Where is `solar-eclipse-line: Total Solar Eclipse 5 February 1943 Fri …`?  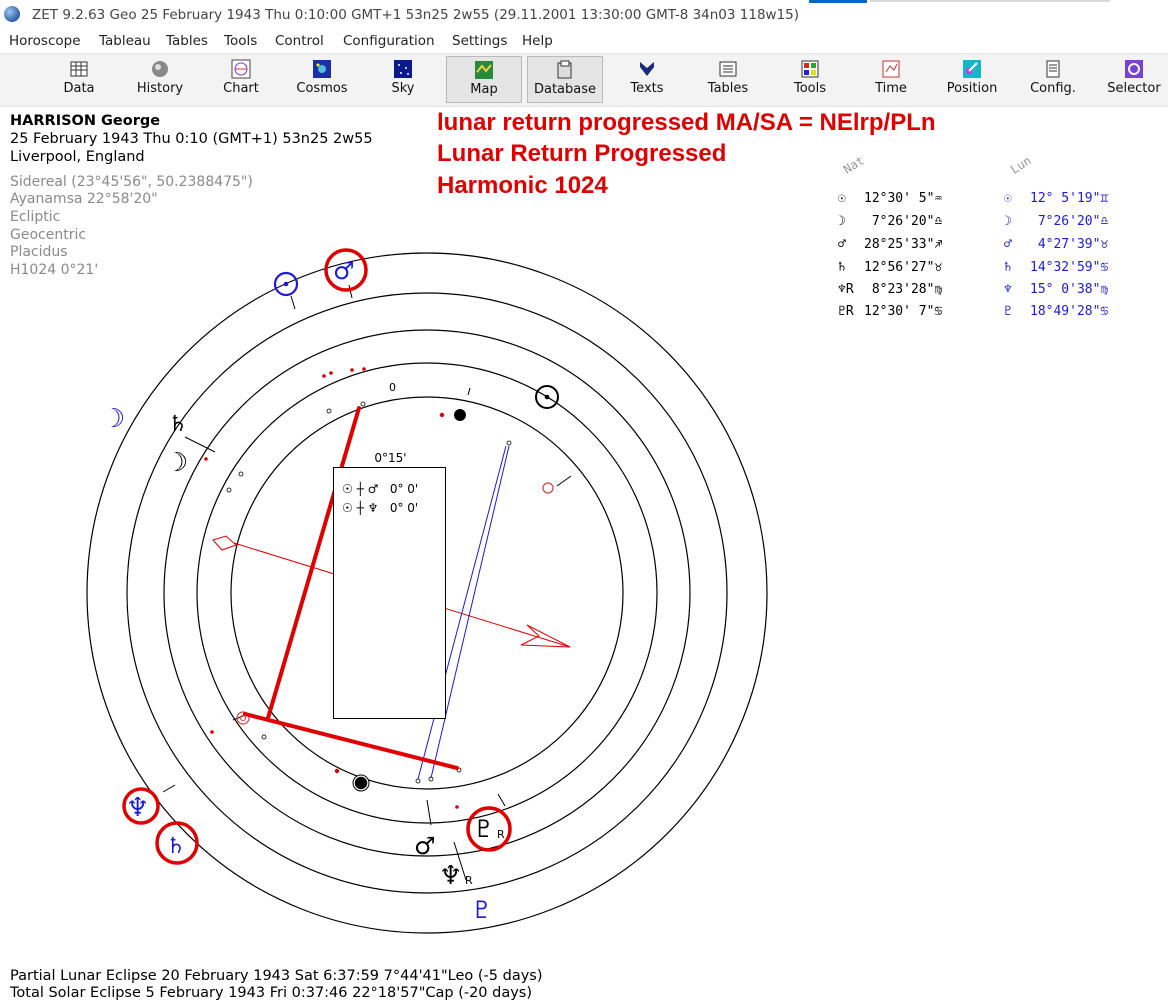 solar-eclipse-line: Total Solar Eclipse 5 February 1943 Fri … is located at coordinates (271, 993).